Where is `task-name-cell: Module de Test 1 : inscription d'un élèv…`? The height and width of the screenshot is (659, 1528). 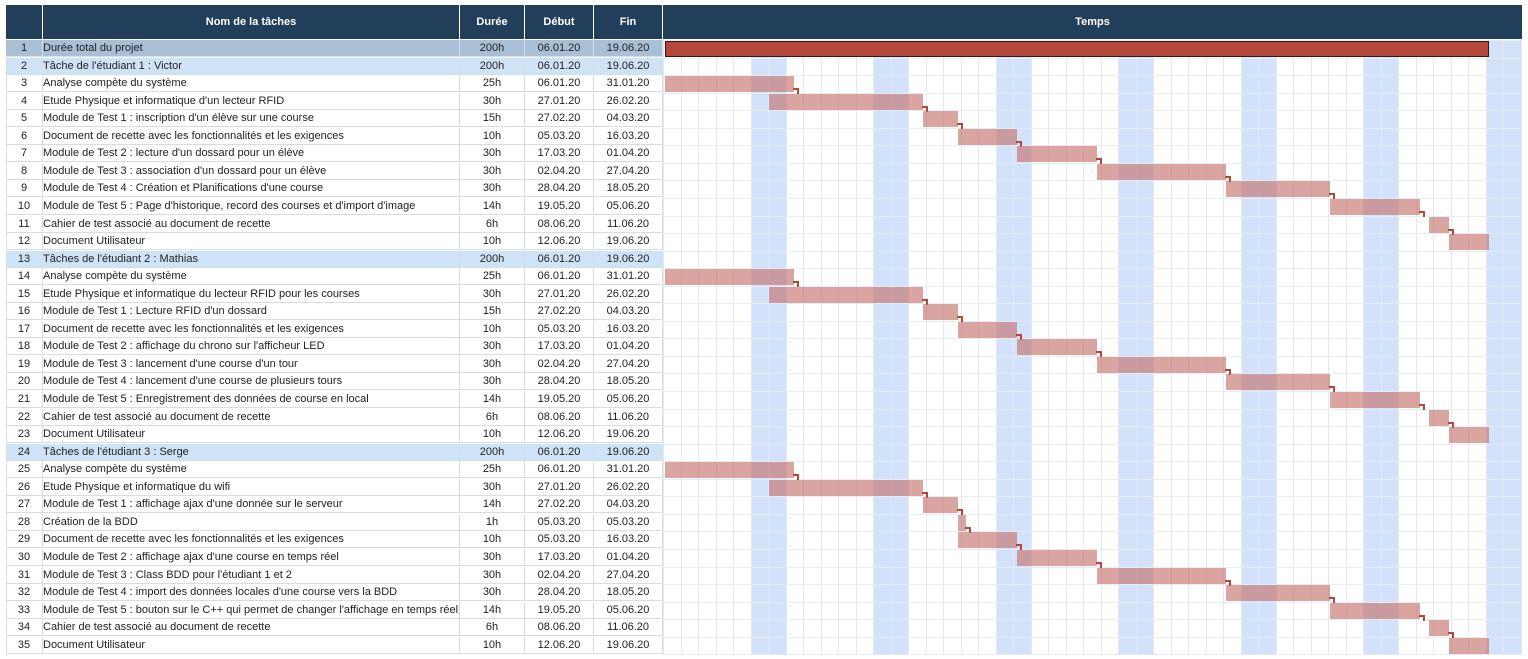
task-name-cell: Module de Test 1 : inscription d'un élèv… is located at coordinates (251, 119).